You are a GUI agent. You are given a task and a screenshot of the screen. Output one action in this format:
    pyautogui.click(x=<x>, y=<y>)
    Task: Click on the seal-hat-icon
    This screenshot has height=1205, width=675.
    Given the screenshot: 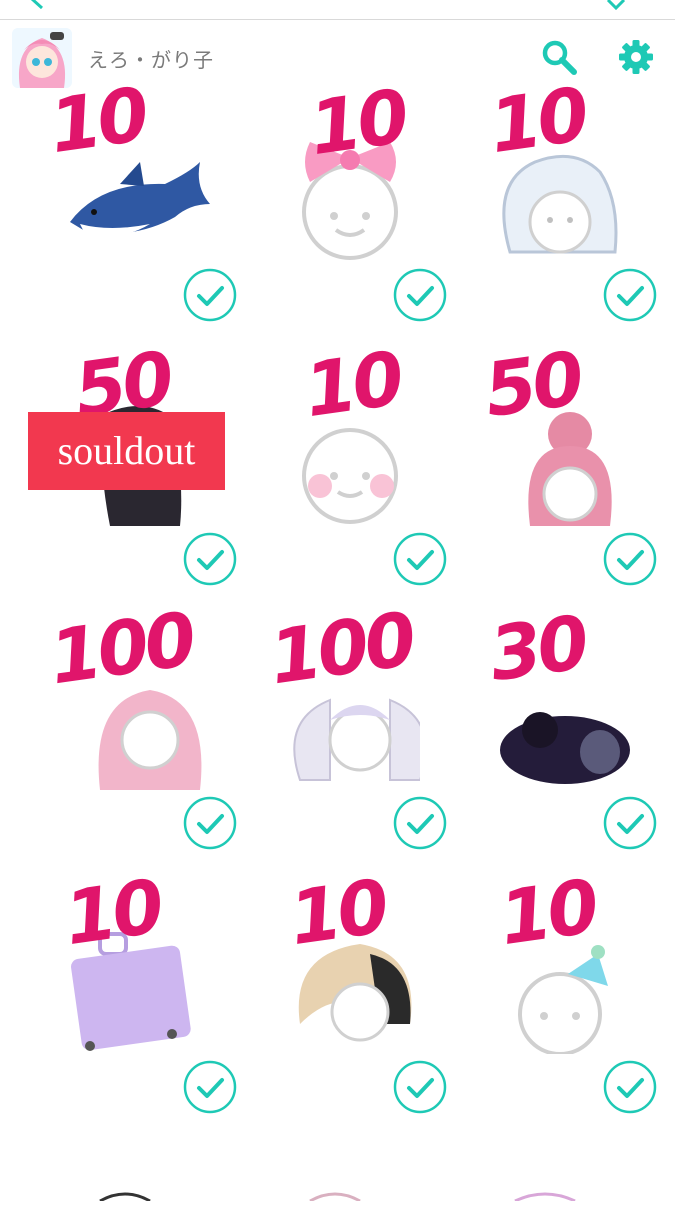 What is the action you would take?
    pyautogui.click(x=560, y=204)
    